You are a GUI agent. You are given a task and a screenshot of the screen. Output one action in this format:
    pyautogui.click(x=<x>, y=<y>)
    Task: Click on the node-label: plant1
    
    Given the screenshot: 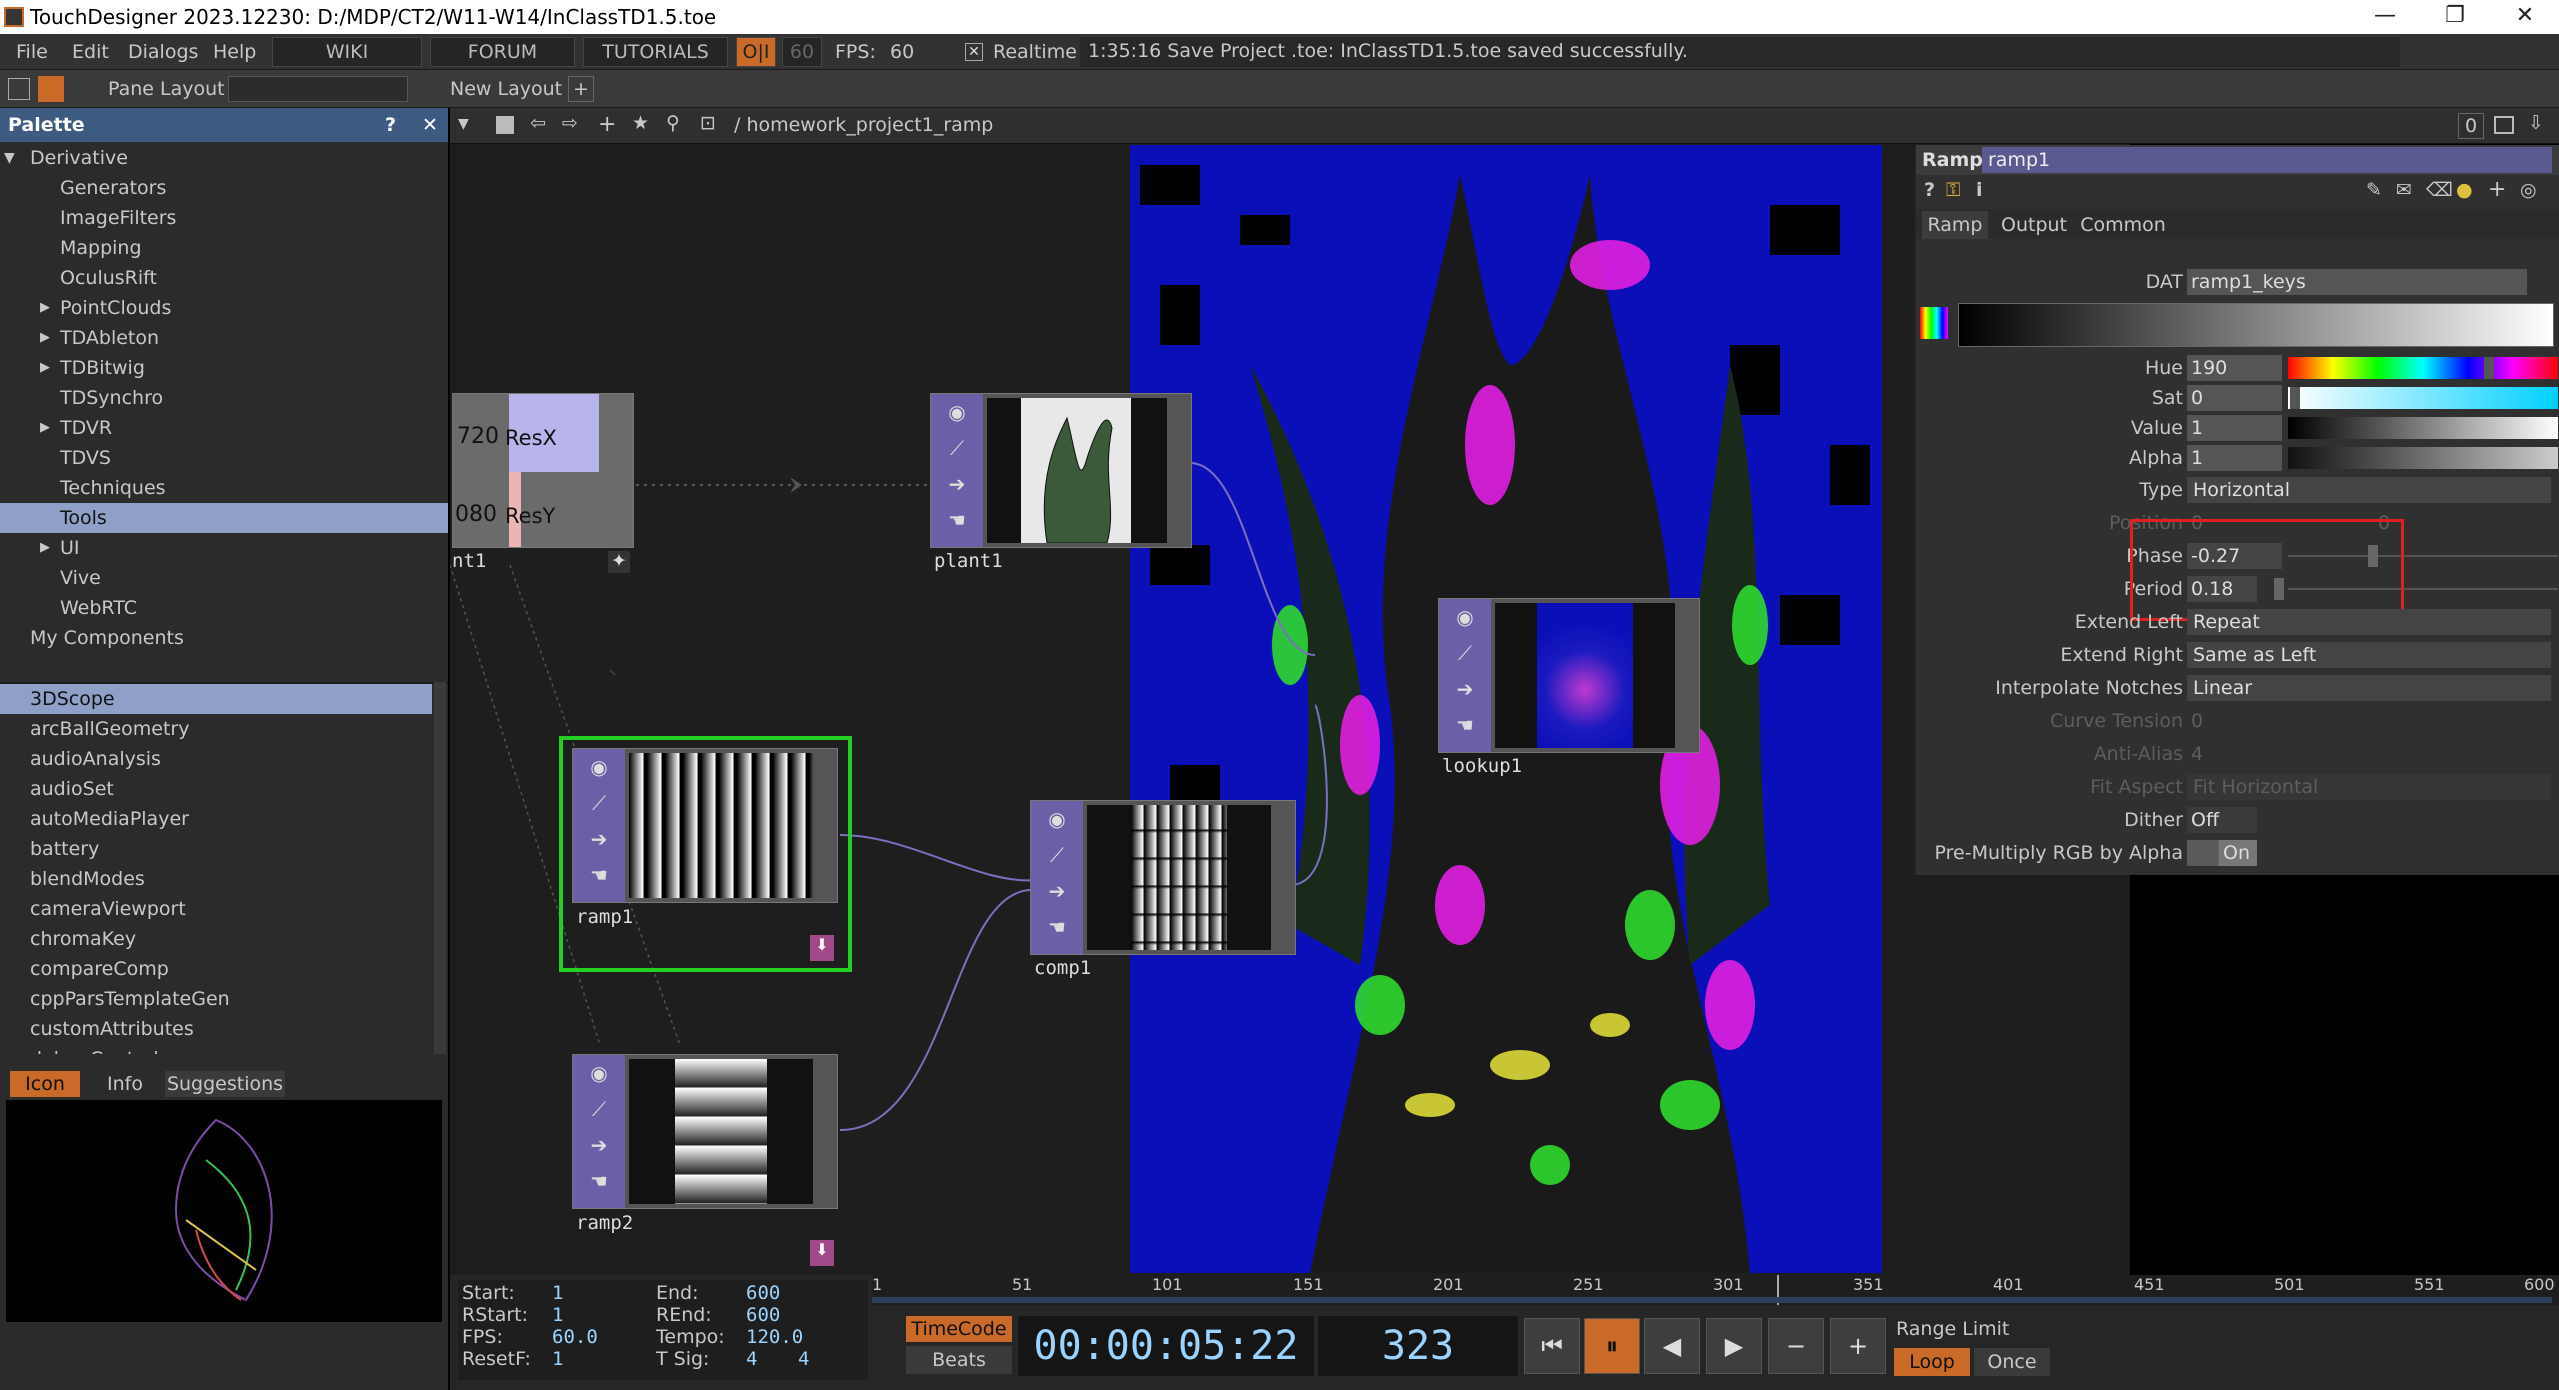 What is the action you would take?
    pyautogui.click(x=968, y=561)
    